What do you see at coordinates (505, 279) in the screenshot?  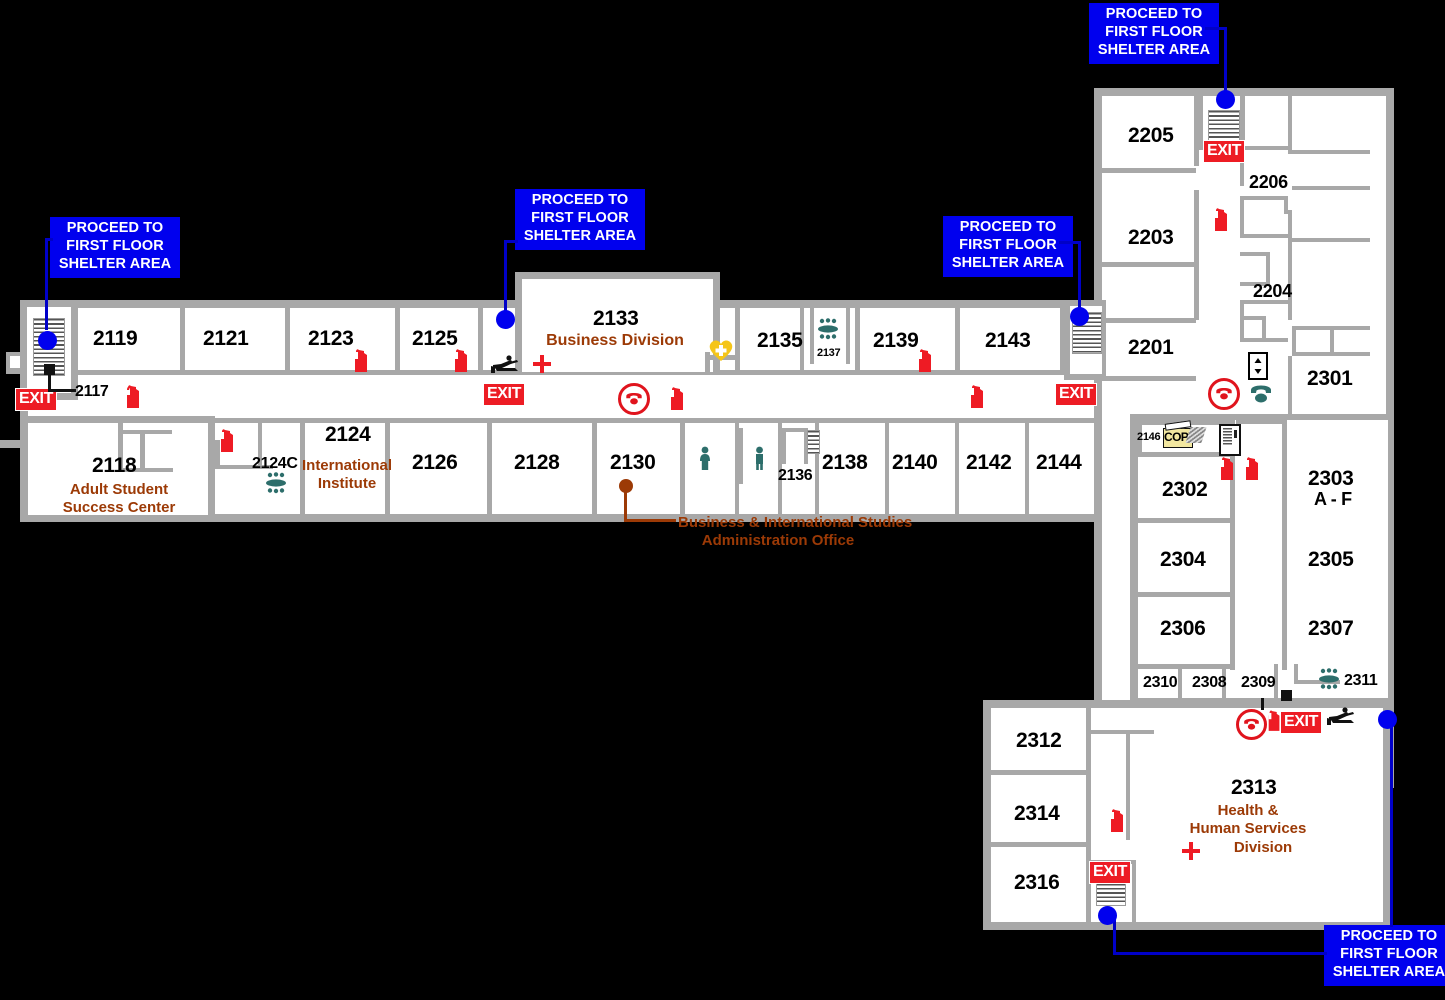 I see `shelter-connector-center-v` at bounding box center [505, 279].